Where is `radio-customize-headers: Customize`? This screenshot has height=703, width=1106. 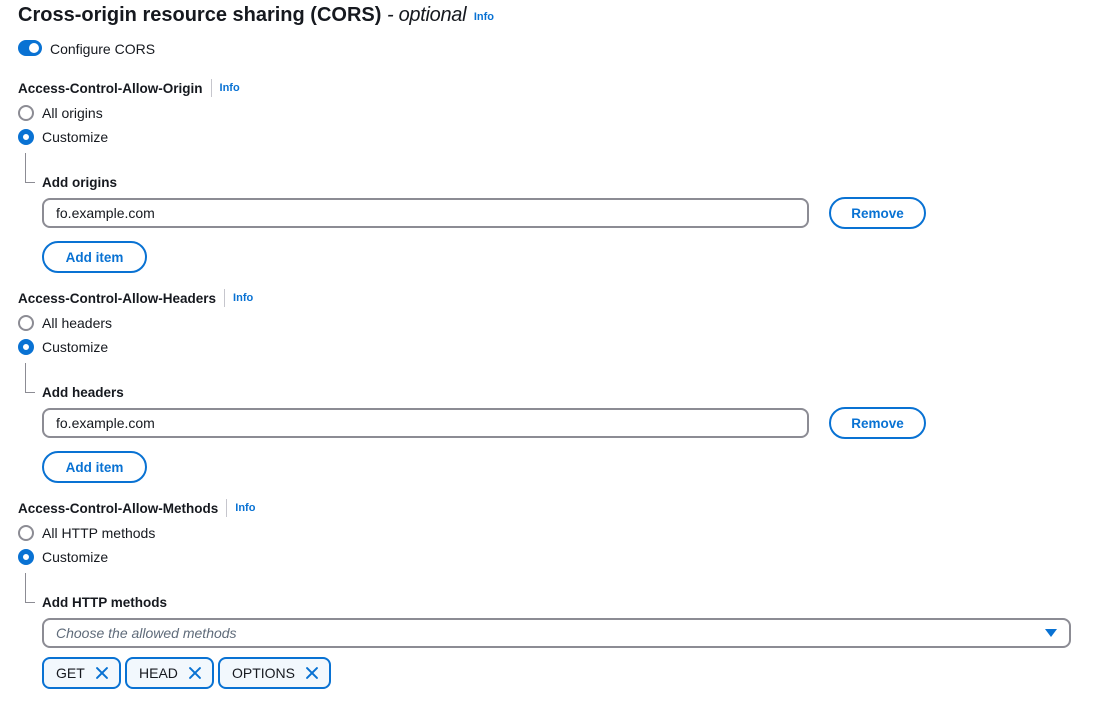 radio-customize-headers: Customize is located at coordinates (63, 347).